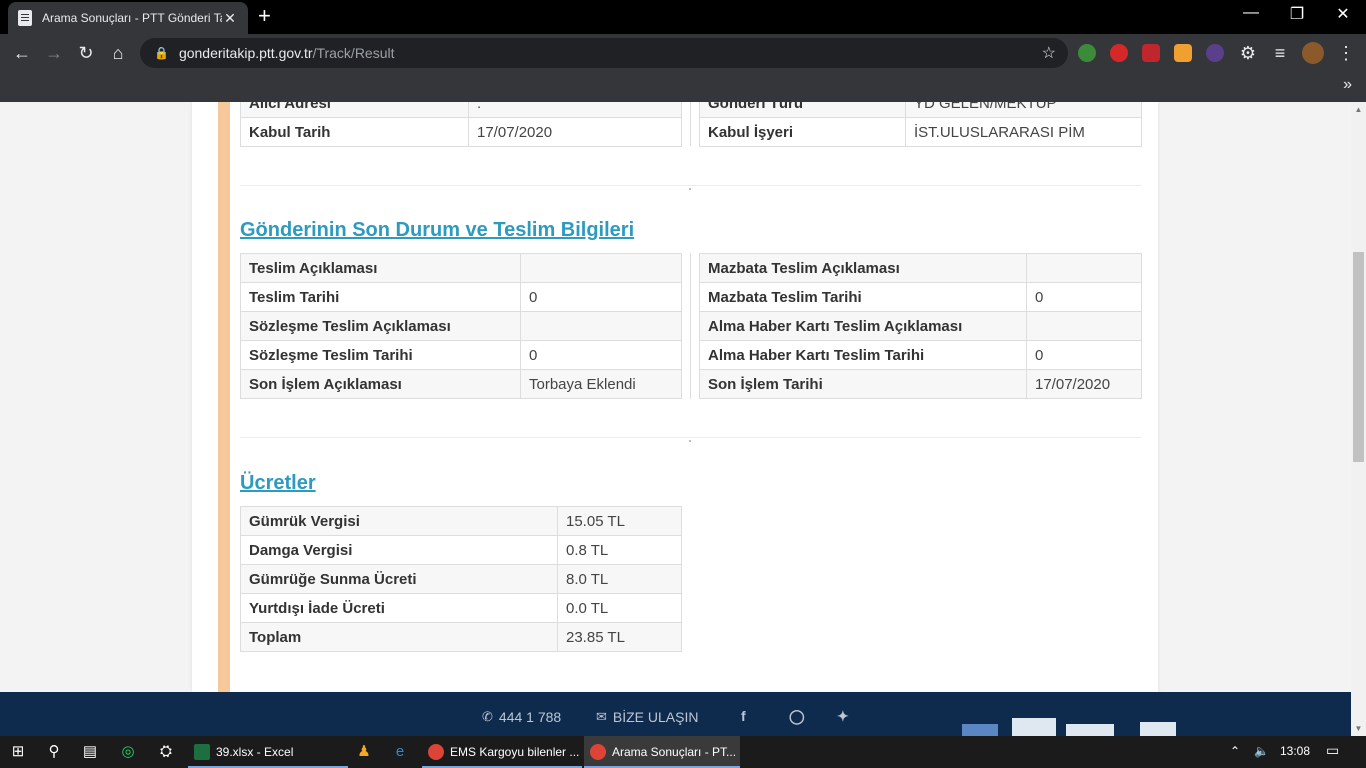 Image resolution: width=1366 pixels, height=768 pixels. Describe the element at coordinates (380, 326) in the screenshot. I see `status-left-key: Sözleşme Teslim Açıklaması` at that location.